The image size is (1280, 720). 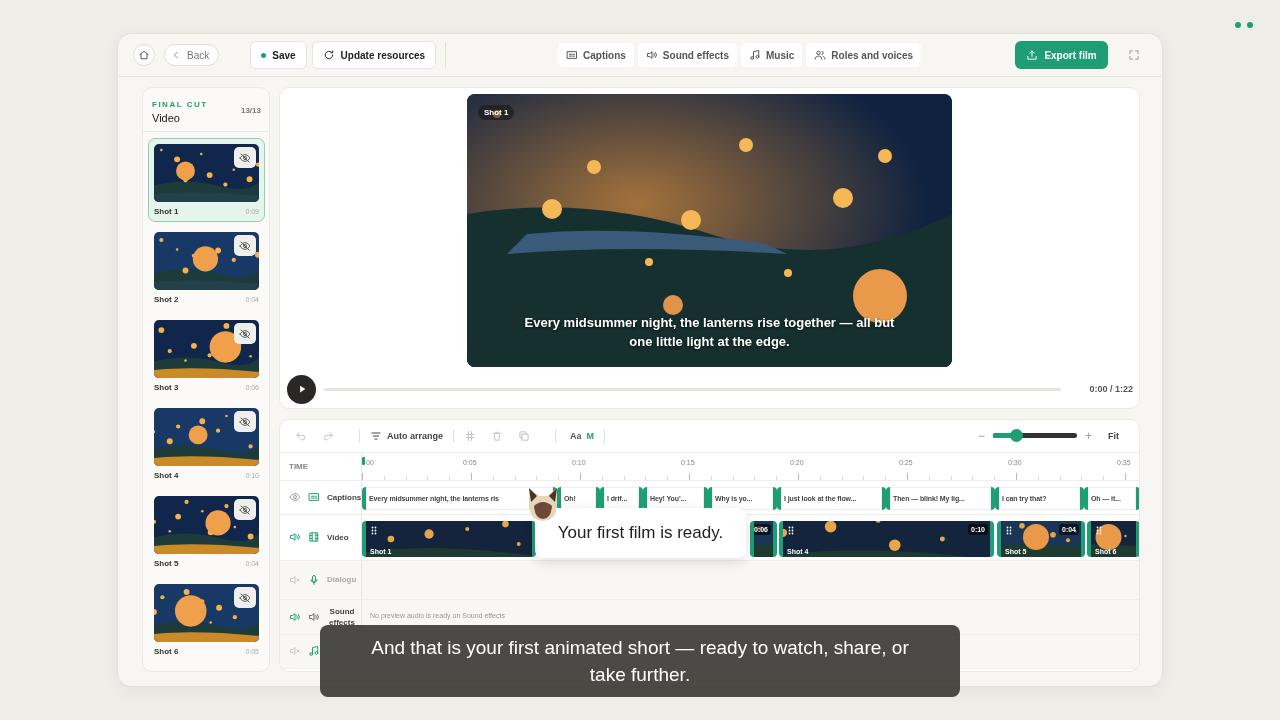 What do you see at coordinates (166, 475) in the screenshot?
I see `shot-label: Shot 4` at bounding box center [166, 475].